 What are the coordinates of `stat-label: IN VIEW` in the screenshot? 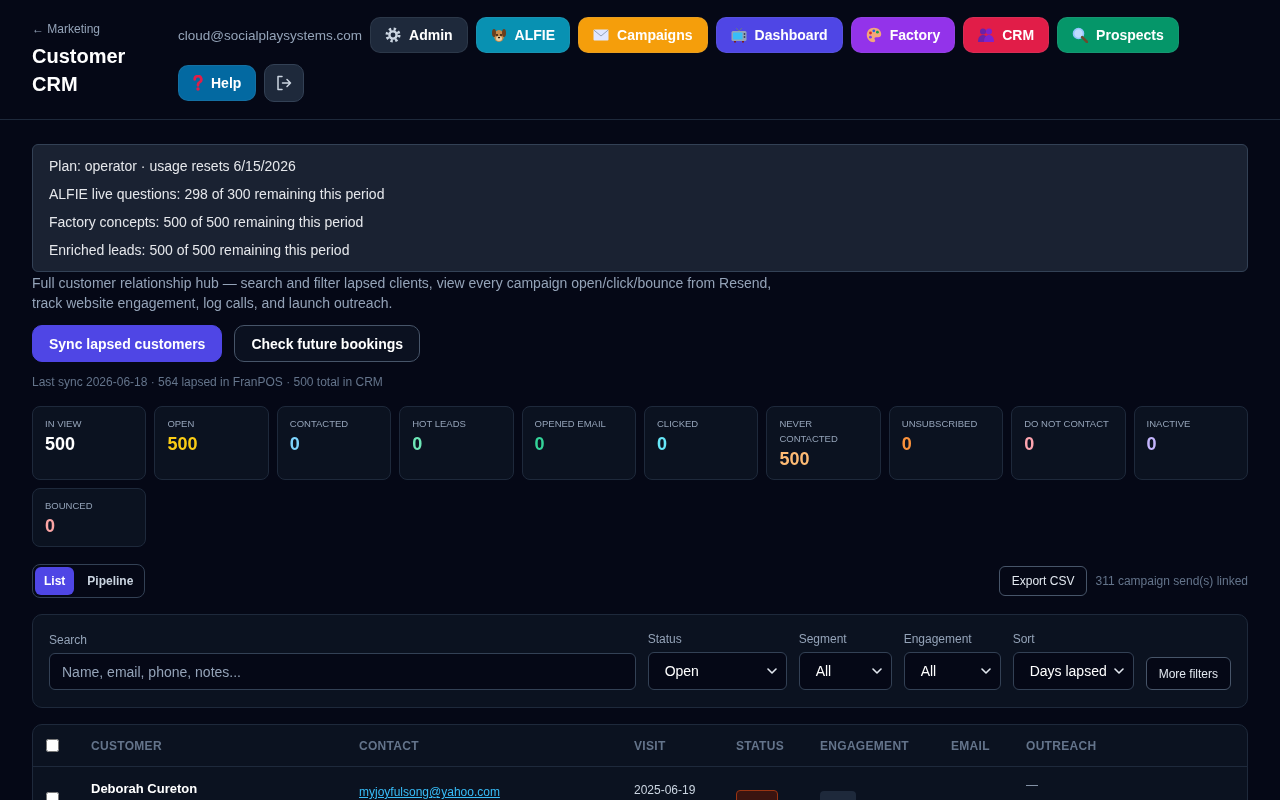 It's located at (64, 424).